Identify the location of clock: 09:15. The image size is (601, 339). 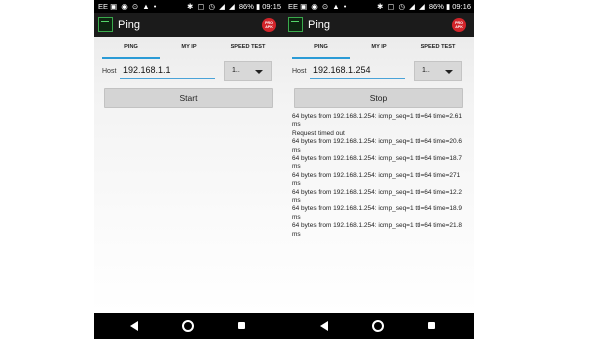
(271, 6).